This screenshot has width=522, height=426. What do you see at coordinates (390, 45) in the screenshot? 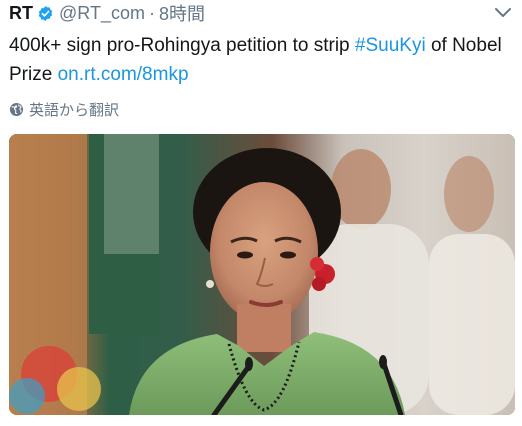
I see `hashtag-link: #SuuKyi` at bounding box center [390, 45].